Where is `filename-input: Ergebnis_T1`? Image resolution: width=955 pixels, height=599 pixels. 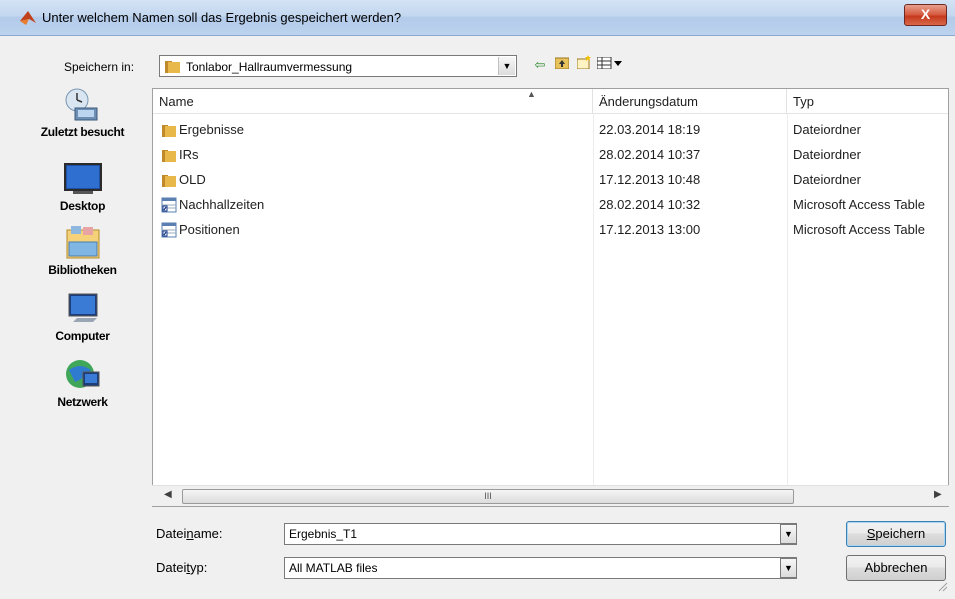 filename-input: Ergebnis_T1 is located at coordinates (540, 534).